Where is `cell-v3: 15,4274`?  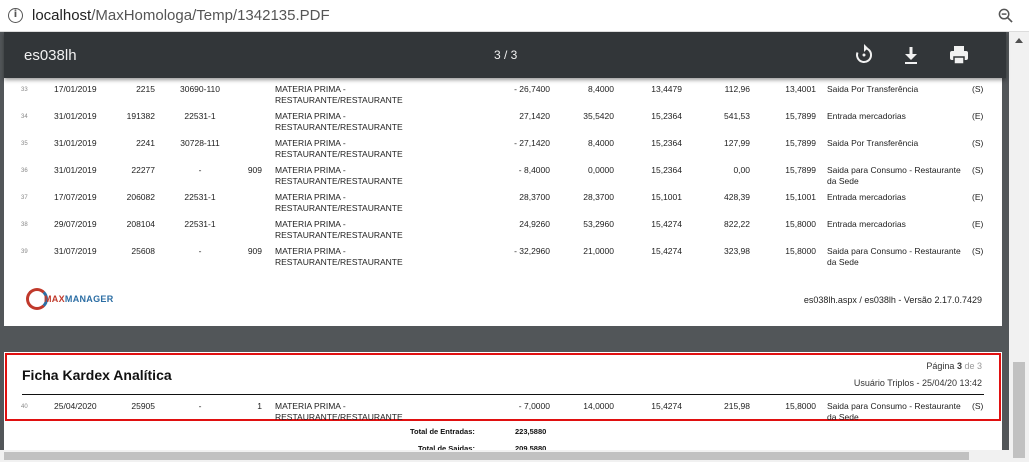
cell-v3: 15,4274 is located at coordinates (666, 406).